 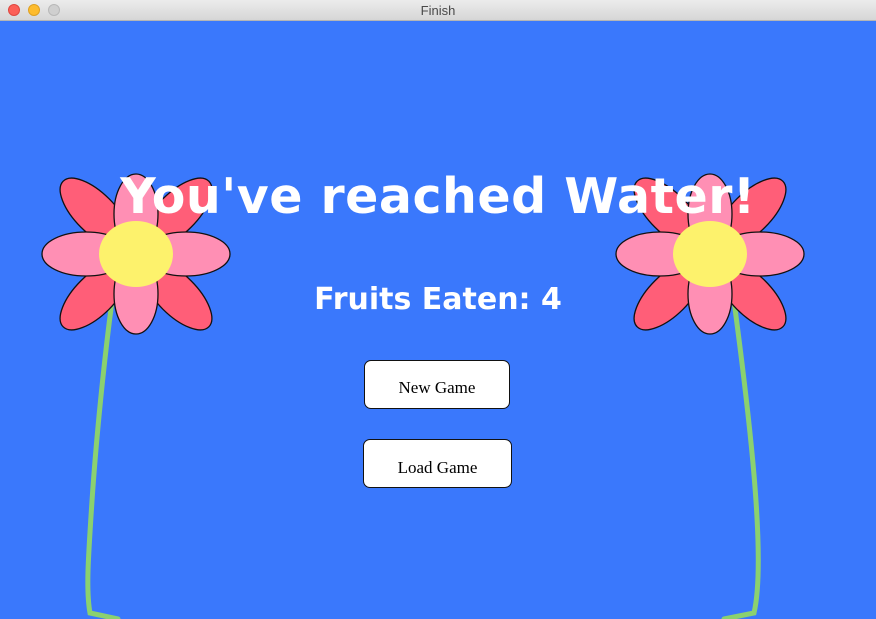 I want to click on new-game-button: New Game, so click(x=437, y=384).